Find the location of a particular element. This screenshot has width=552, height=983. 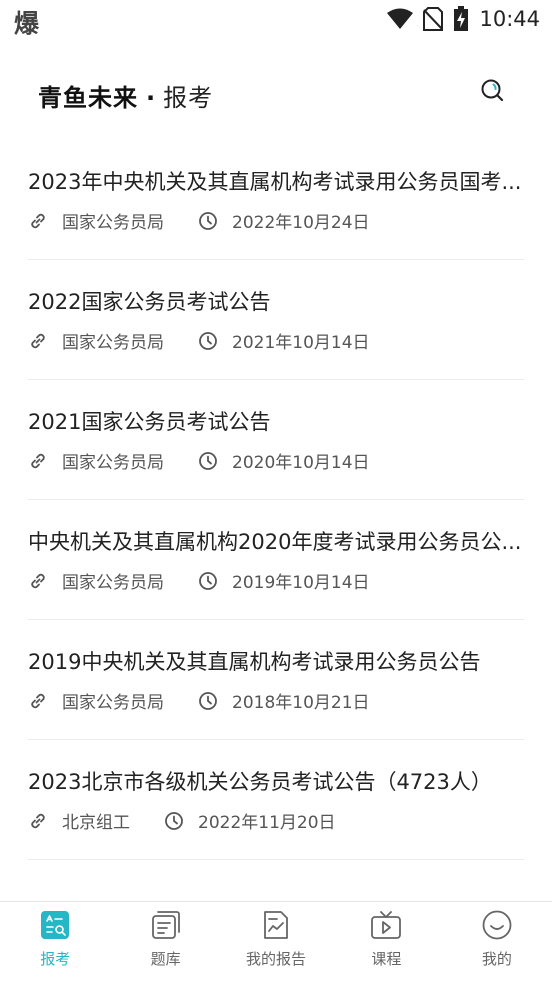

item-source: 北京组工 is located at coordinates (79, 820).